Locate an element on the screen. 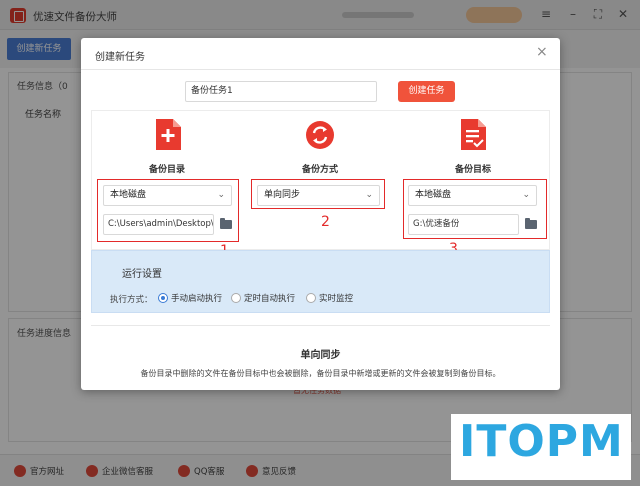 The width and height of the screenshot is (640, 486). radio-scheduled: 定时自动执行 is located at coordinates (263, 298).